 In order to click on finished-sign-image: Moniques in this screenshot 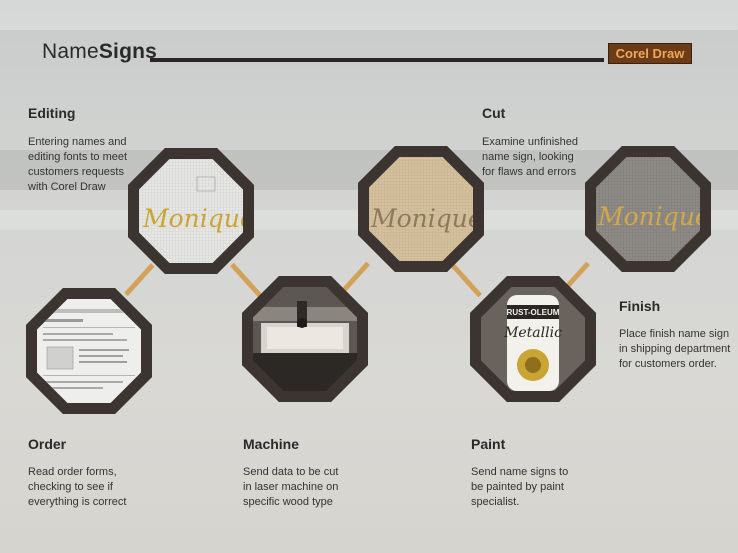, I will do `click(648, 209)`.